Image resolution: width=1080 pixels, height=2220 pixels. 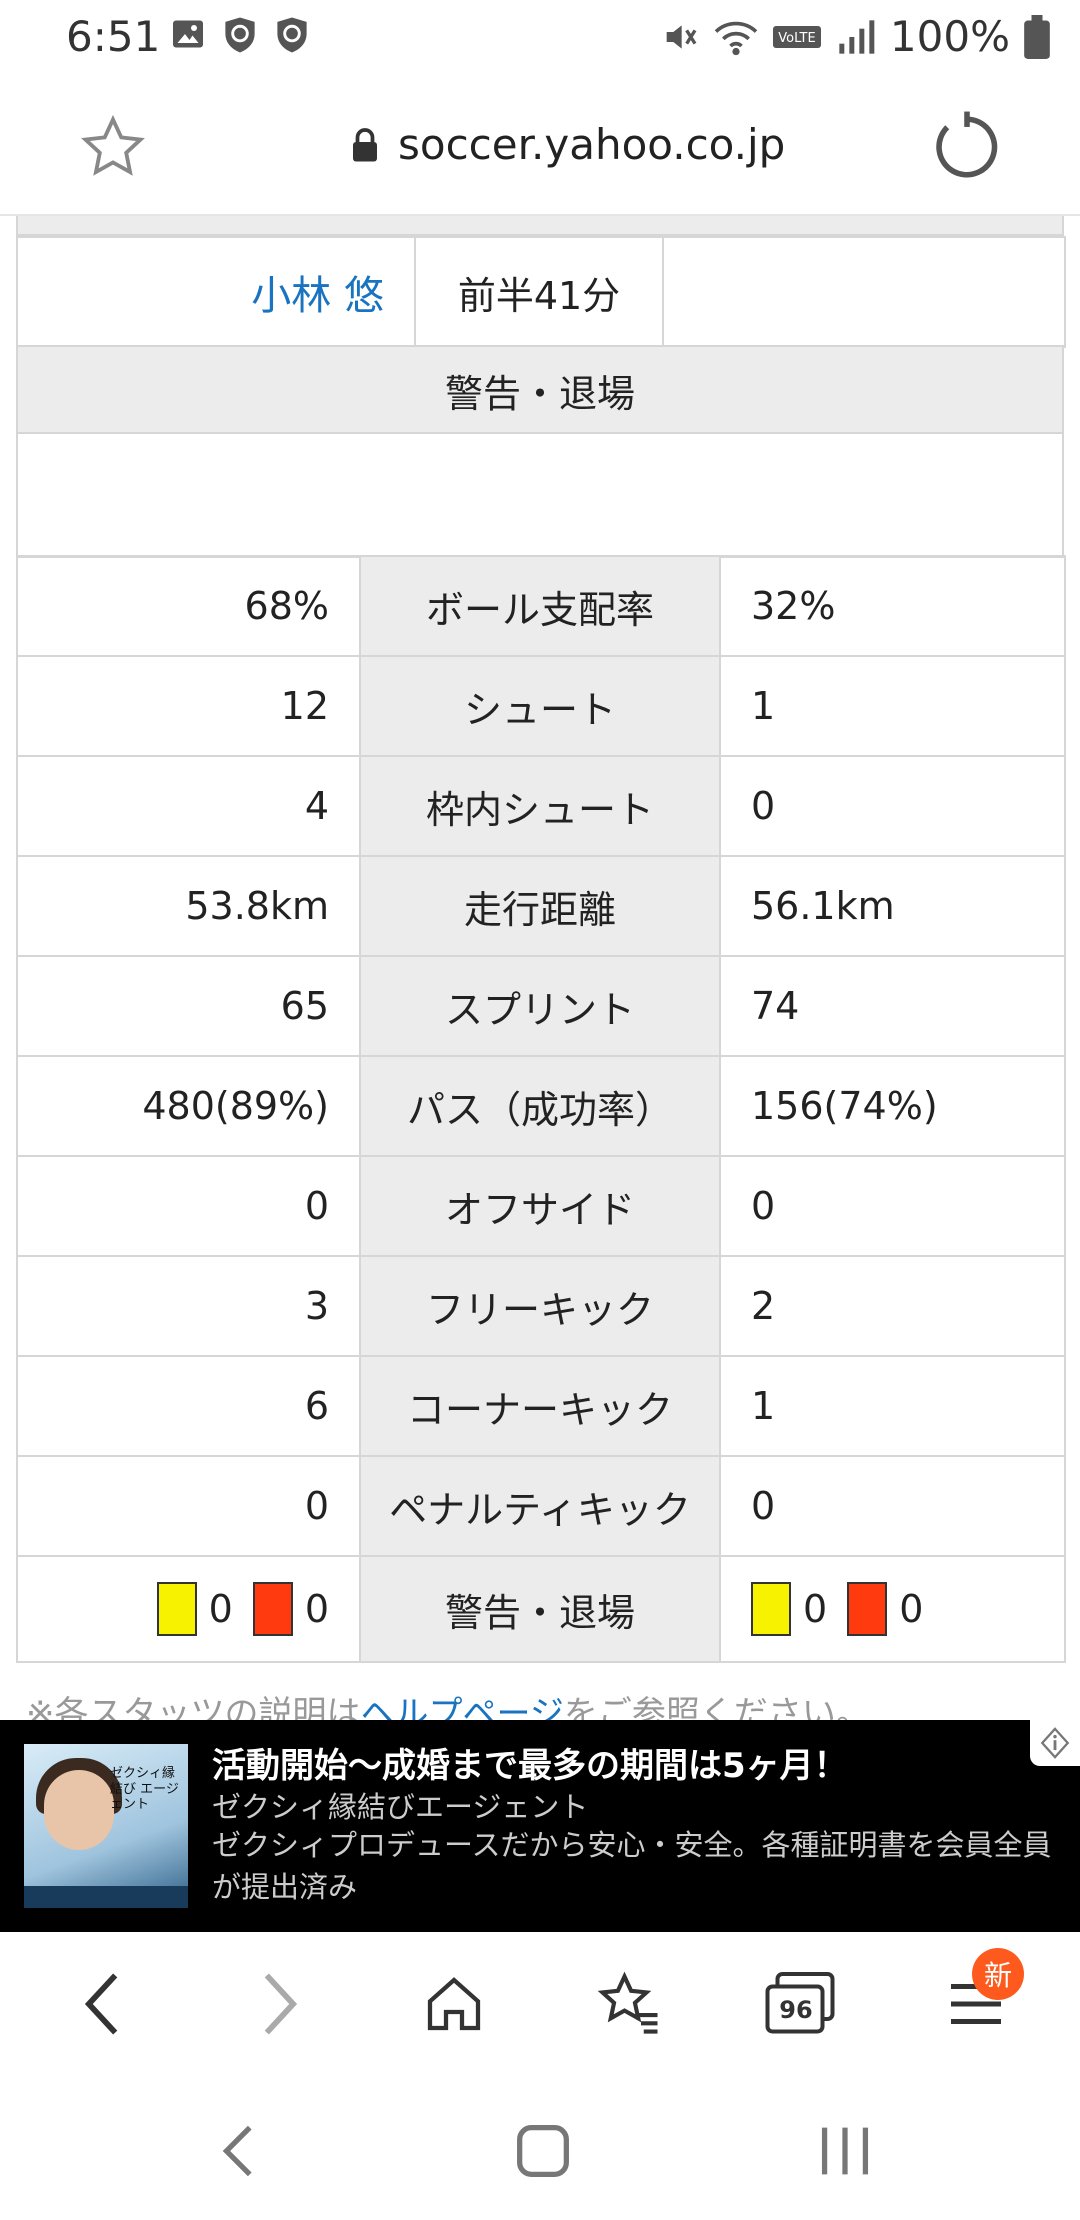 What do you see at coordinates (681, 36) in the screenshot?
I see `mute-icon` at bounding box center [681, 36].